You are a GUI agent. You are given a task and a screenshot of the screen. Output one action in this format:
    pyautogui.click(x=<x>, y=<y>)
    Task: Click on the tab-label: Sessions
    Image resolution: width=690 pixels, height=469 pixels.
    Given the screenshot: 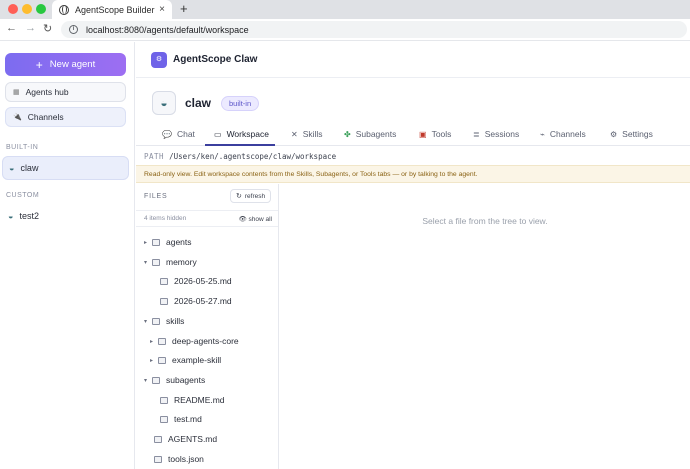 What is the action you would take?
    pyautogui.click(x=502, y=134)
    